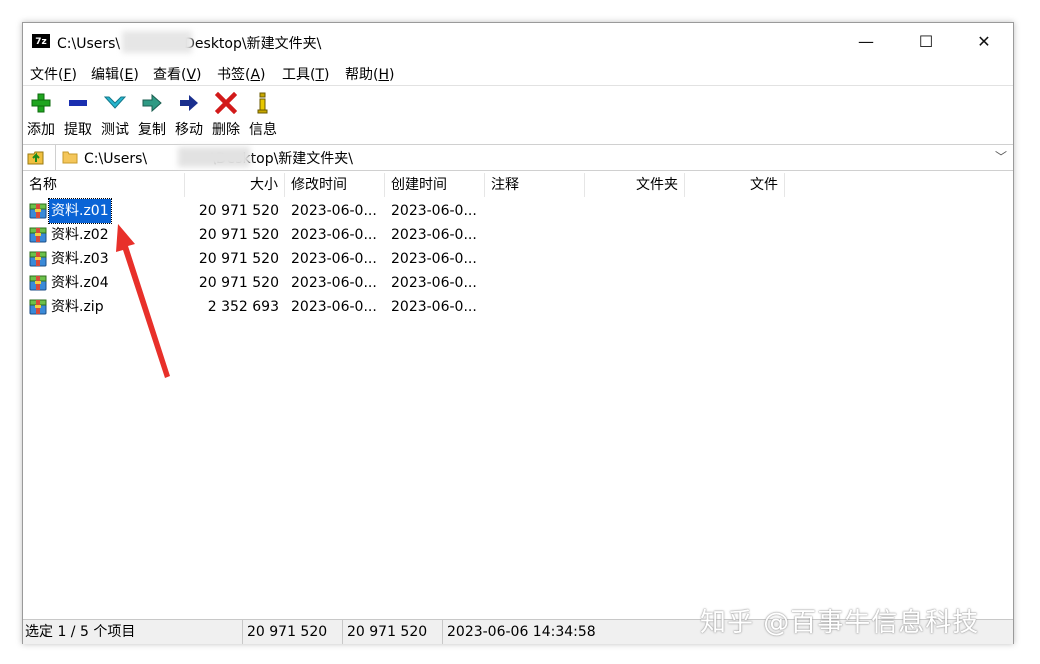  I want to click on delete-x-icon, so click(226, 103).